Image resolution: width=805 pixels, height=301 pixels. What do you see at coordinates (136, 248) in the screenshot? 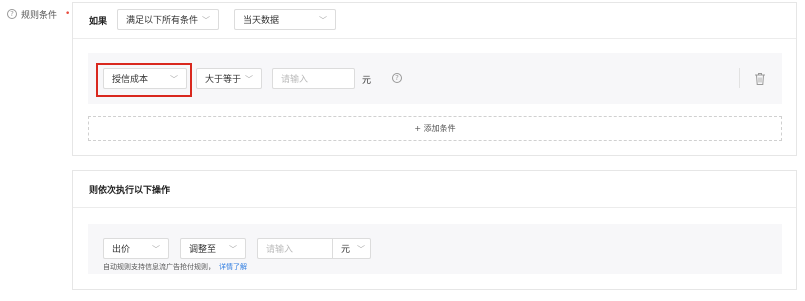
I see `action-type-select: 出价 ﹀` at bounding box center [136, 248].